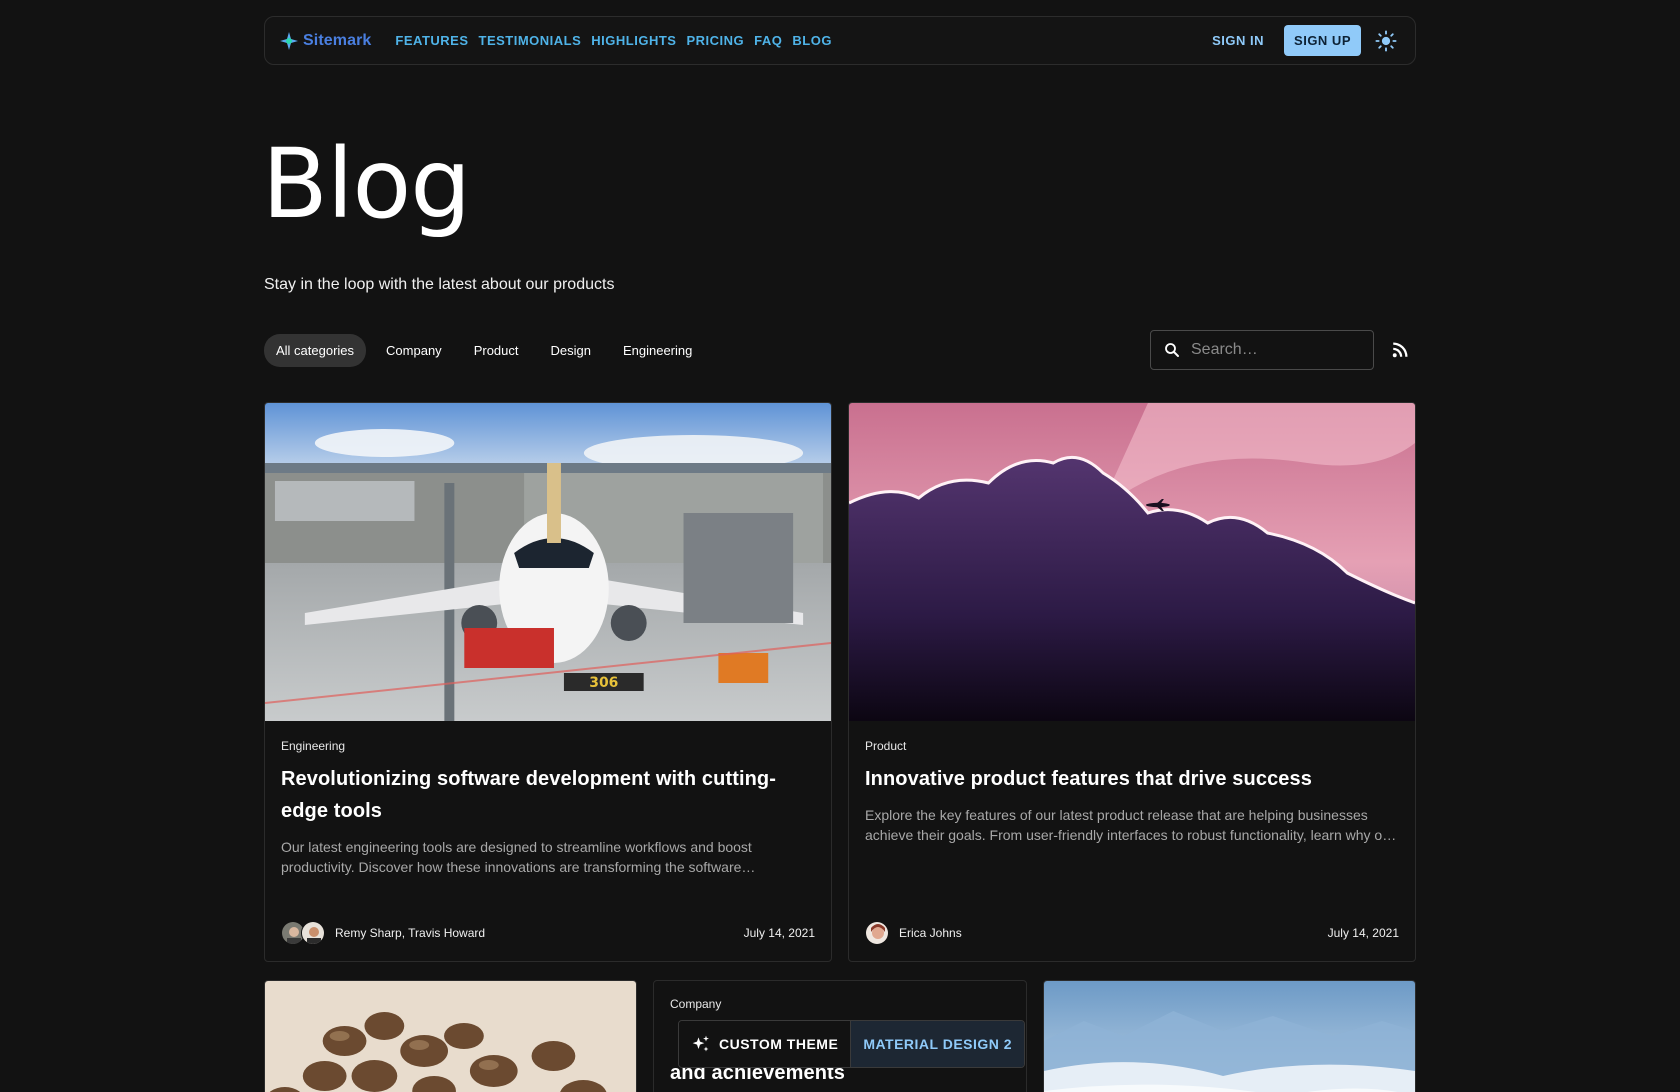 The image size is (1680, 1092). I want to click on card-category: Company, so click(696, 1004).